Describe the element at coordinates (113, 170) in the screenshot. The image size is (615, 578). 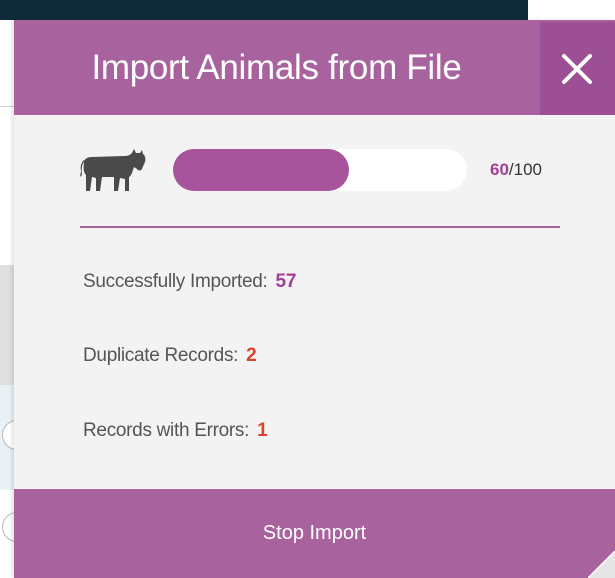
I see `cow-icon` at that location.